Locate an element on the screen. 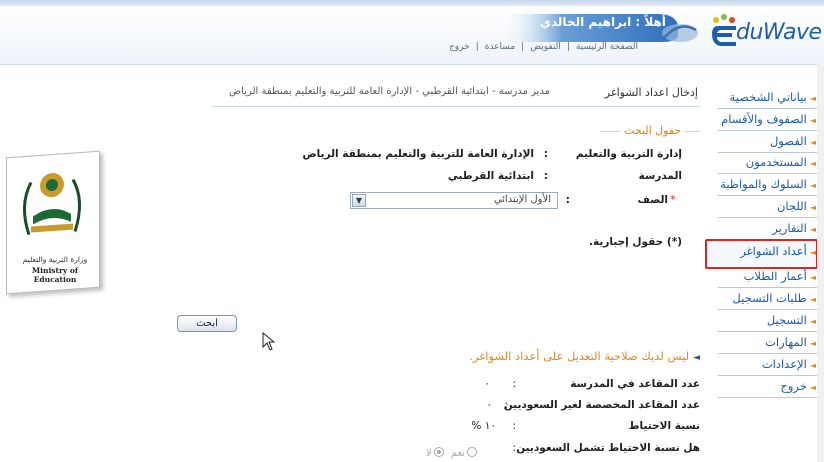  sidebar-item-reports: ◄التقارير is located at coordinates (794, 228).